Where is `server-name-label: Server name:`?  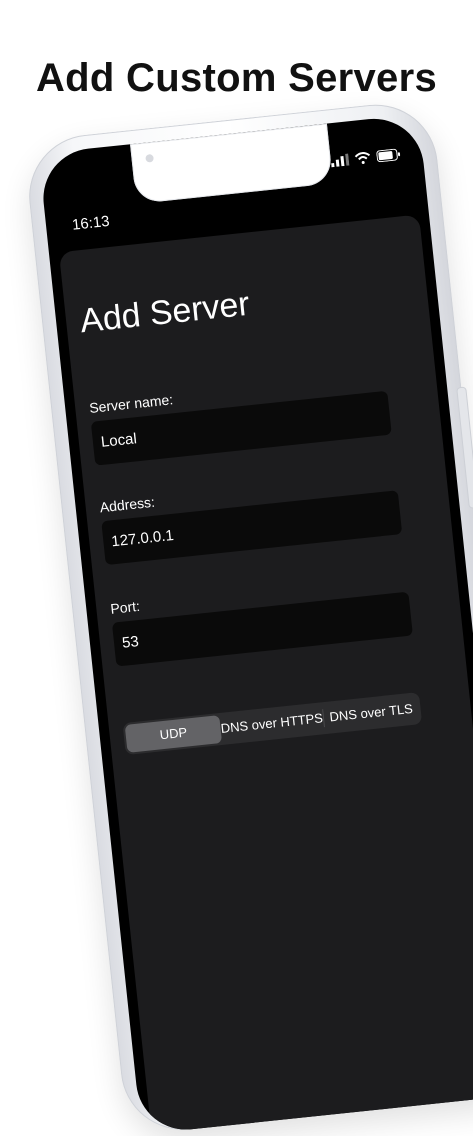 server-name-label: Server name: is located at coordinates (131, 403).